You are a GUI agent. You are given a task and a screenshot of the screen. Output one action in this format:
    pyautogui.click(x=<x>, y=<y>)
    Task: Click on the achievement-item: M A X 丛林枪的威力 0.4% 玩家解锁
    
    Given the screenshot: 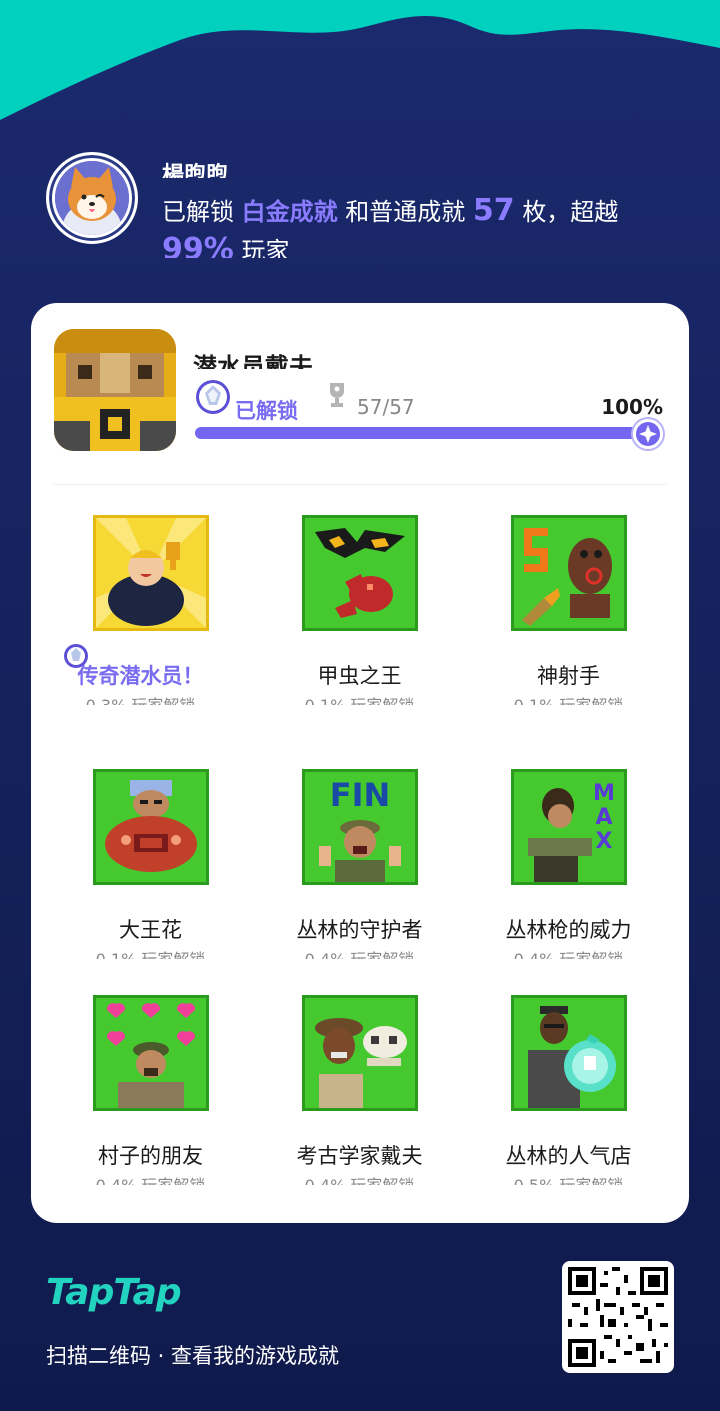 What is the action you would take?
    pyautogui.click(x=568, y=884)
    